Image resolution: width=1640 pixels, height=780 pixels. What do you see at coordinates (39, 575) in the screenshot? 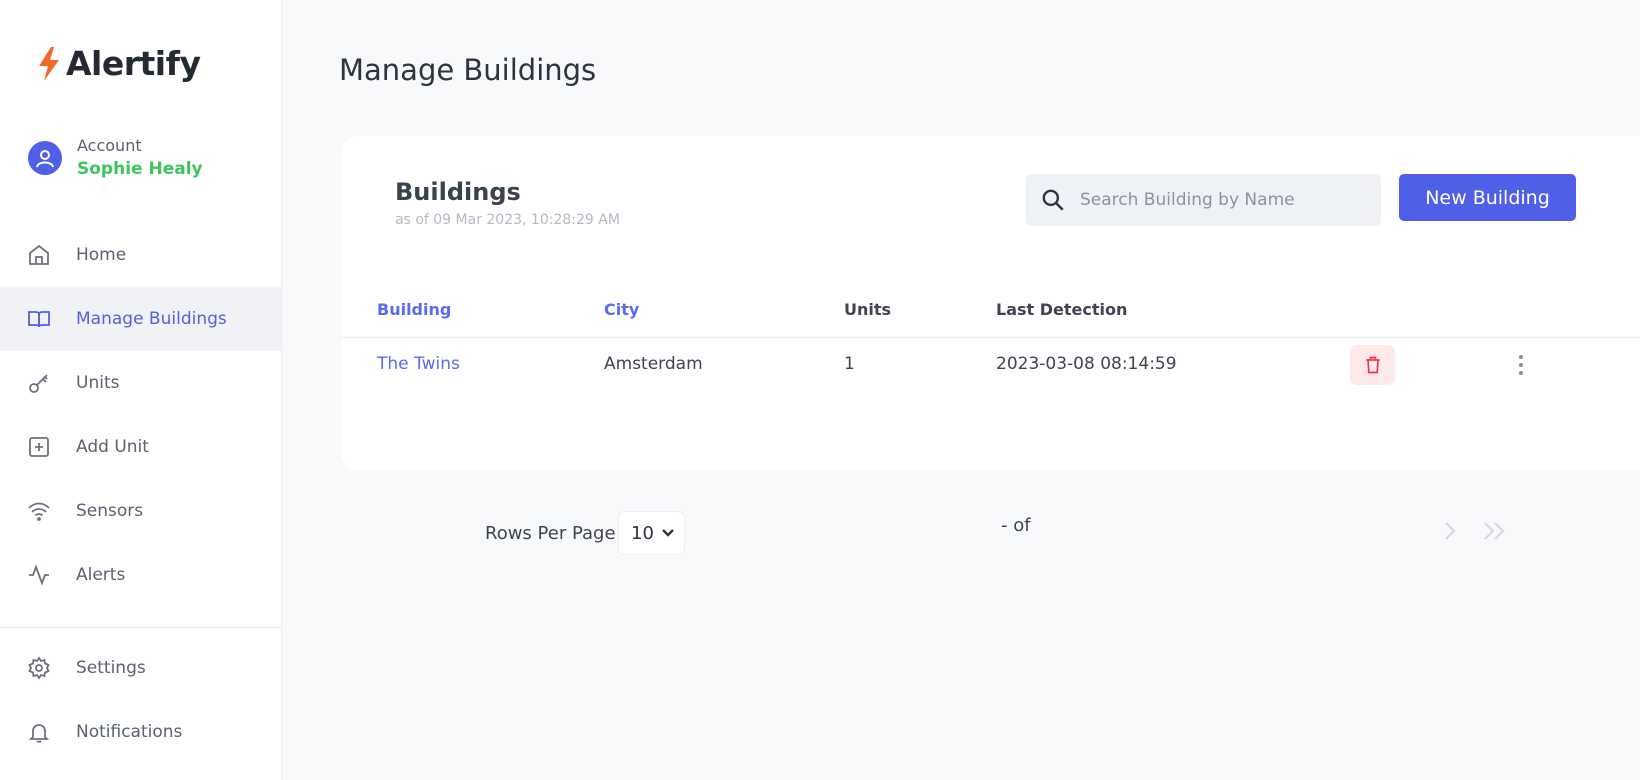
I see `activity-icon` at bounding box center [39, 575].